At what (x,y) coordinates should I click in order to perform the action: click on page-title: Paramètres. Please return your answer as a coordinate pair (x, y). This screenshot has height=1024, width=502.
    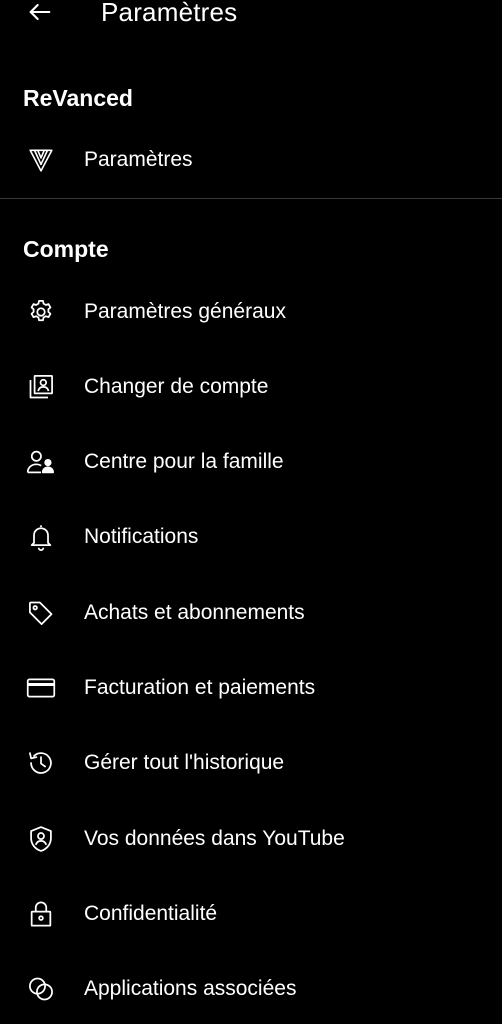
    Looking at the image, I should click on (169, 13).